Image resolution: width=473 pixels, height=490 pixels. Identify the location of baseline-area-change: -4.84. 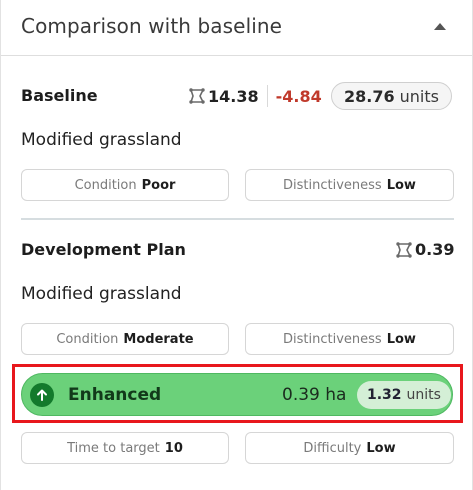
(298, 96).